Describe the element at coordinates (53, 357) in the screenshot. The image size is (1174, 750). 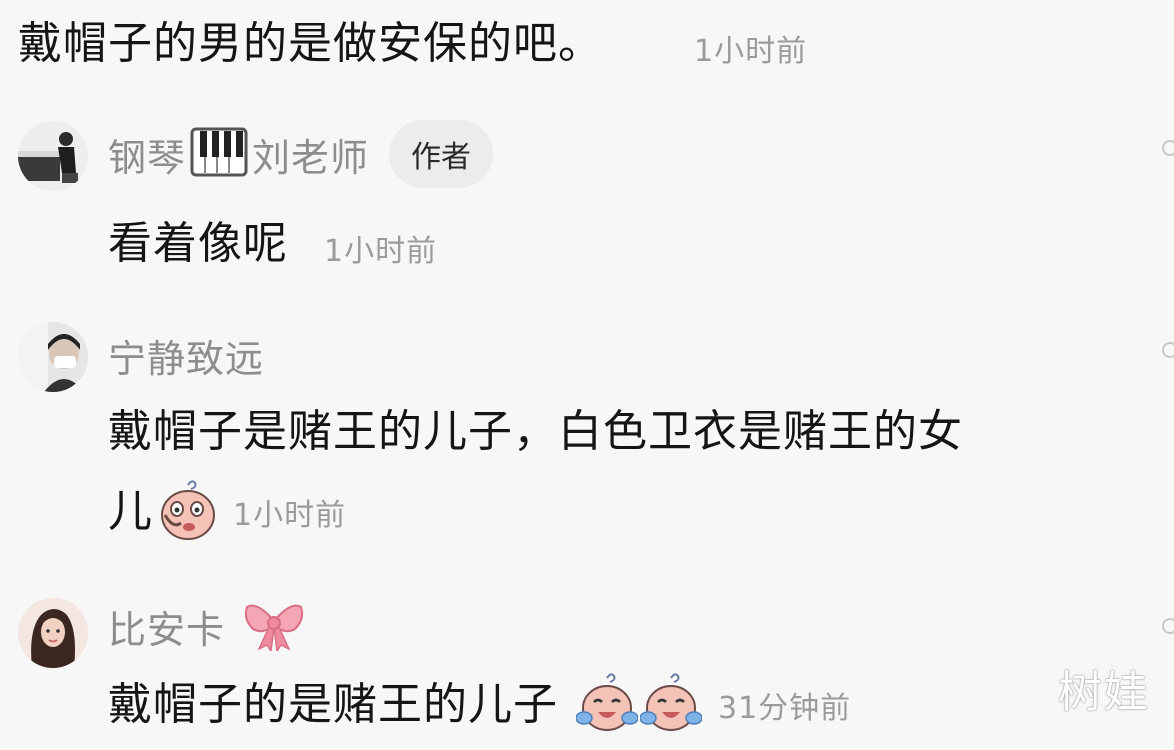
I see `masked-woman-avatar` at that location.